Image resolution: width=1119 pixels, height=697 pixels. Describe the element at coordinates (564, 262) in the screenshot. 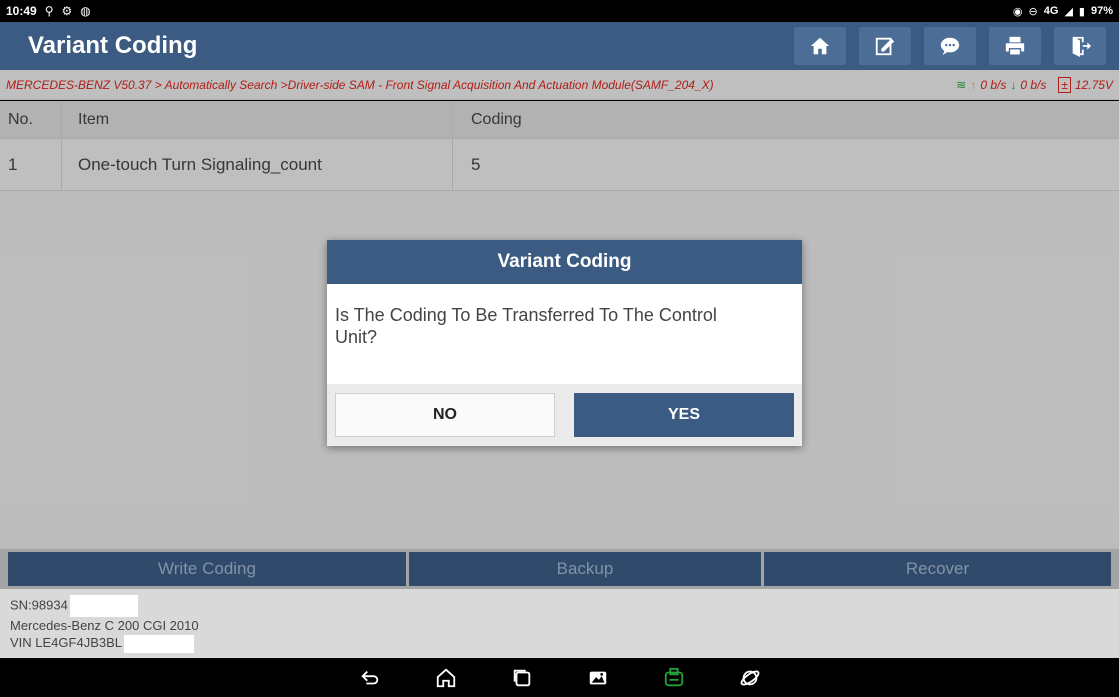

I see `dialog-title: Variant Coding` at that location.